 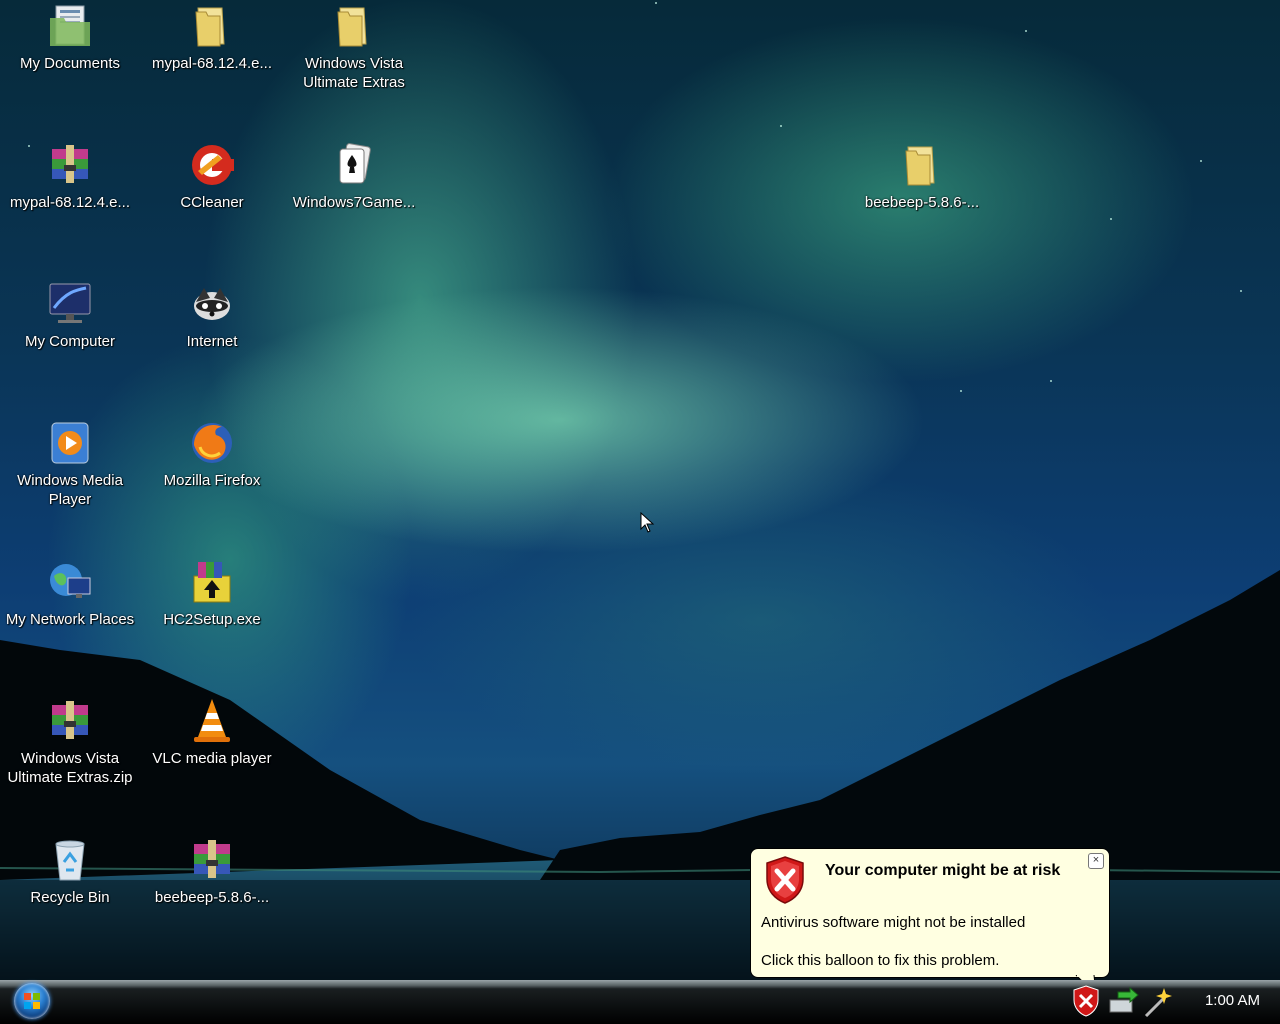 What do you see at coordinates (70, 742) in the screenshot?
I see `desktop-icon-vista-extras-zip: Windows Vista Ultimate Extras.zip` at bounding box center [70, 742].